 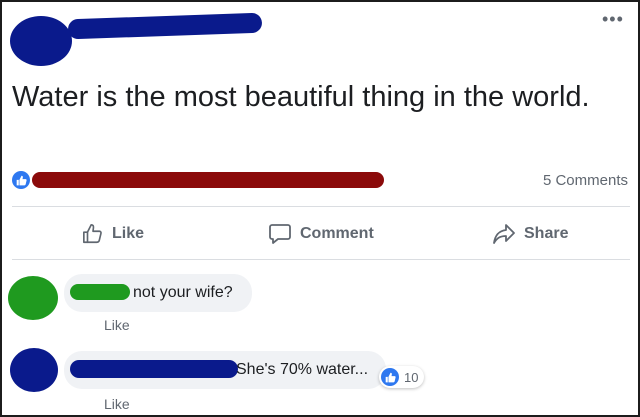 I want to click on author-name-redacted, so click(x=165, y=26).